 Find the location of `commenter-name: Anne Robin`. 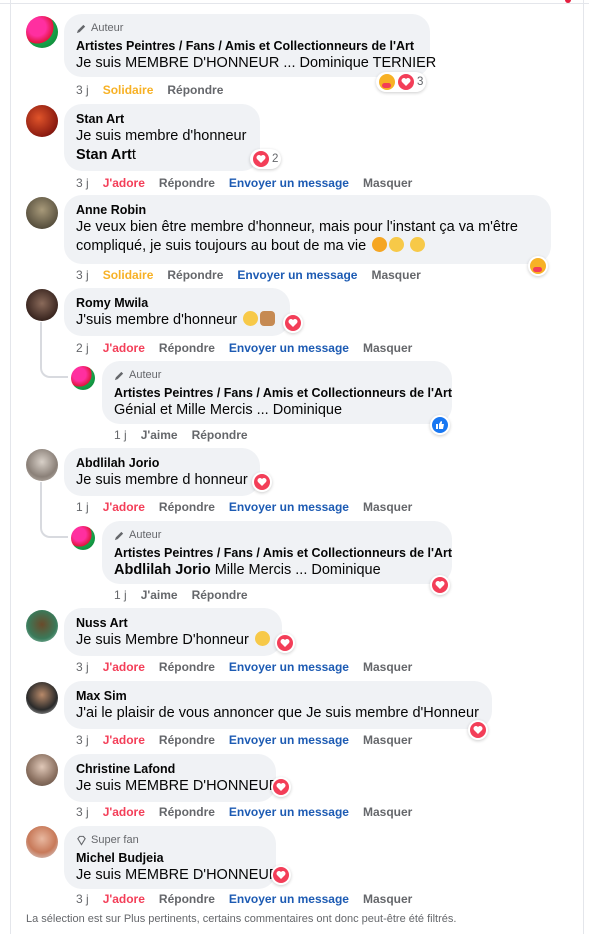

commenter-name: Anne Robin is located at coordinates (307, 210).